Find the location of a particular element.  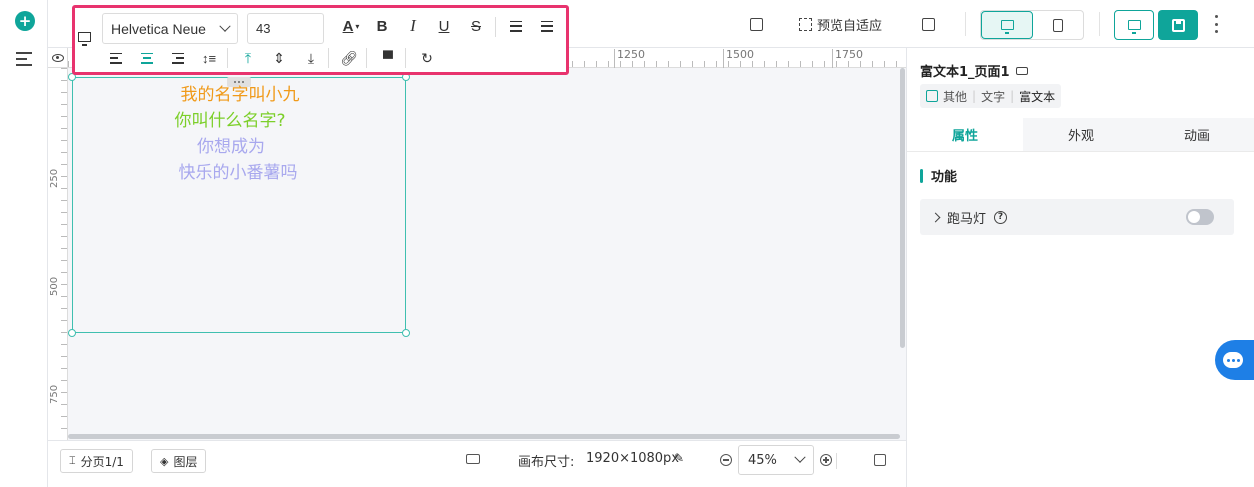

line-height-icon: ↕≡ is located at coordinates (209, 58).